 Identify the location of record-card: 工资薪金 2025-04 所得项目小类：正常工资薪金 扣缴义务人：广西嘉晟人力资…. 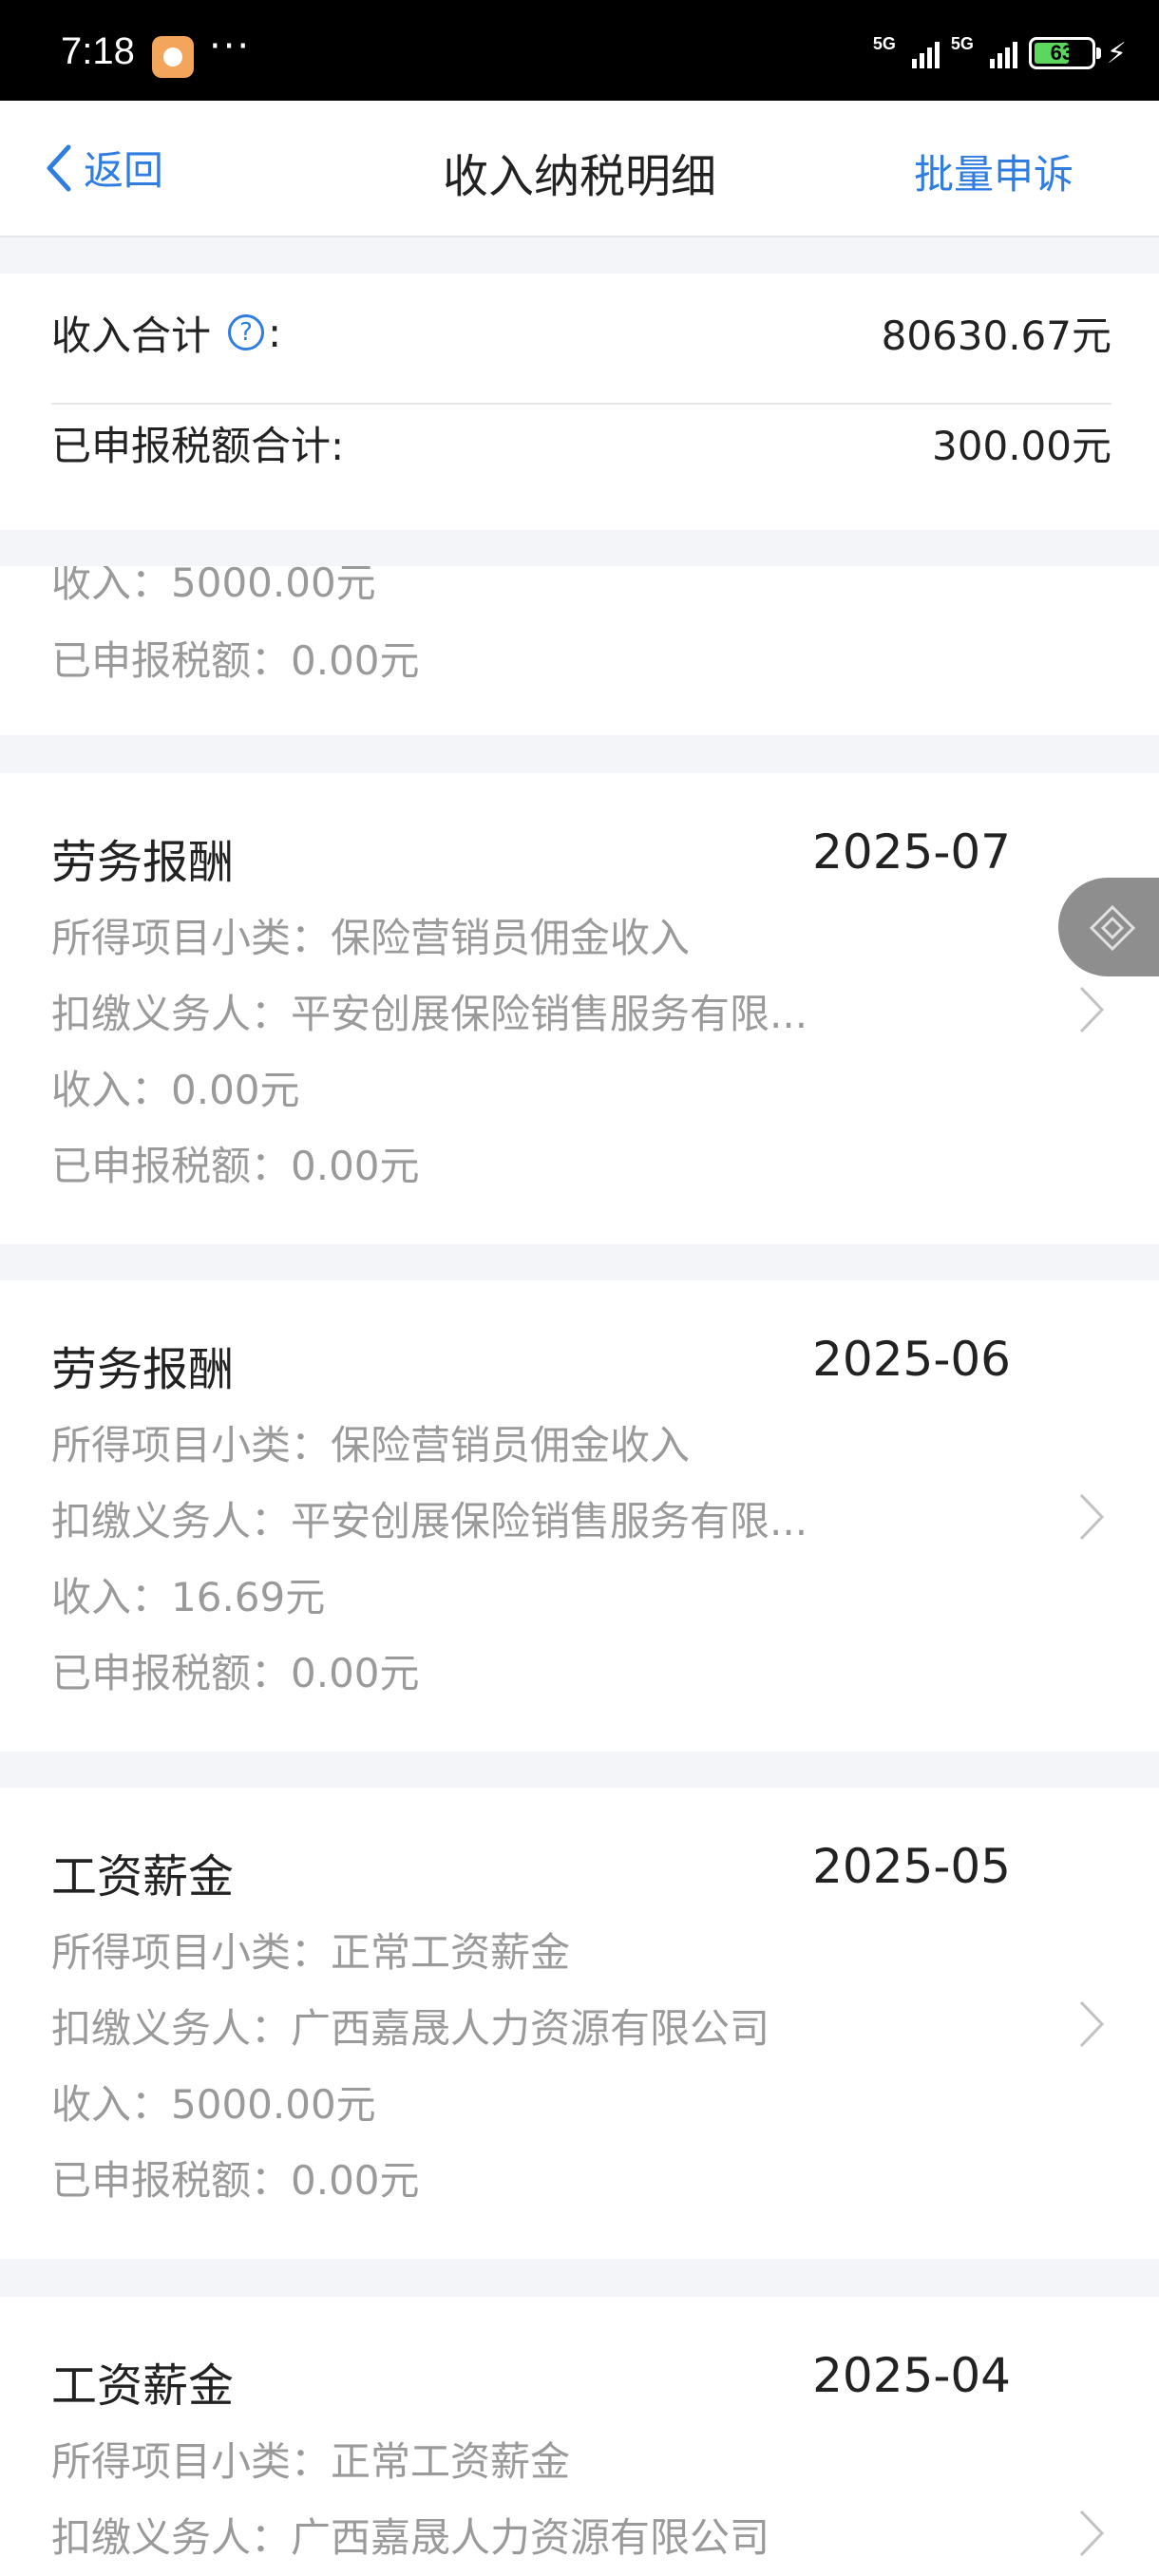
(579, 2436).